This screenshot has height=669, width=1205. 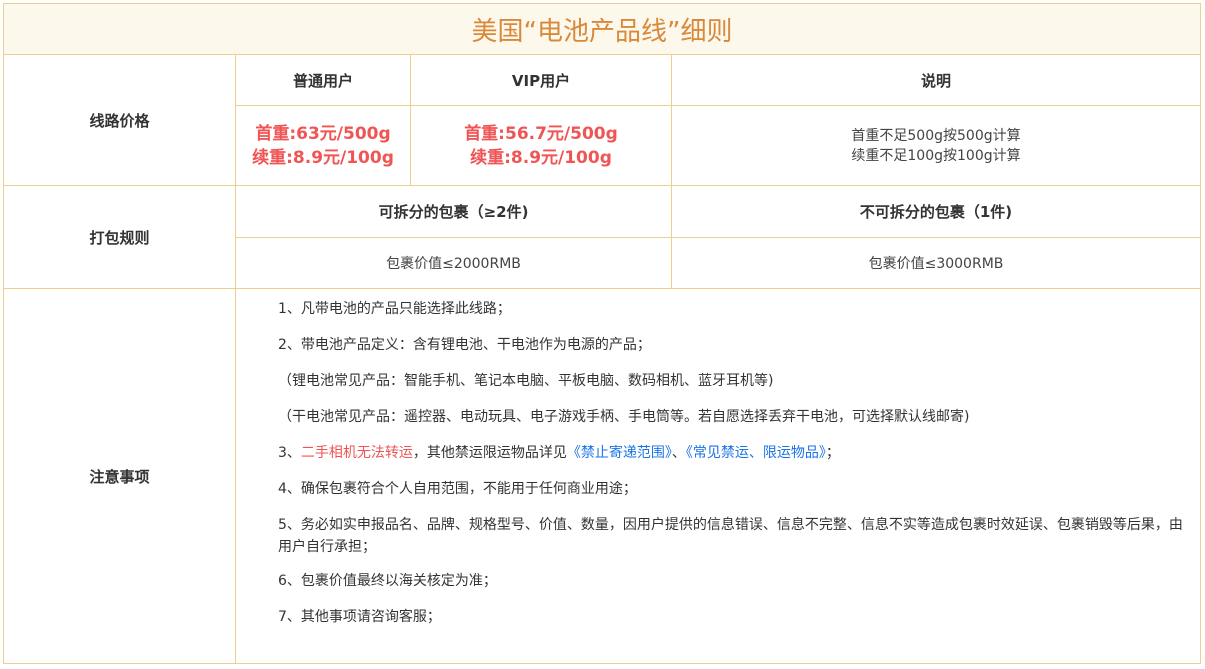 What do you see at coordinates (936, 155) in the screenshot?
I see `explanation-line-2: 续重不足100g按100g计算` at bounding box center [936, 155].